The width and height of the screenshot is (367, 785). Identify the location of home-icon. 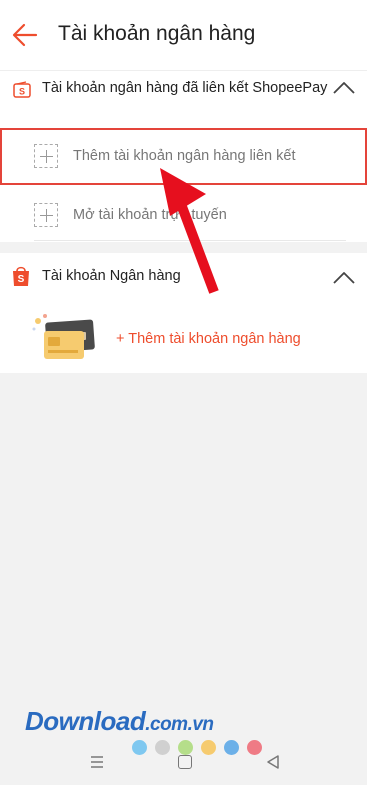
(185, 762).